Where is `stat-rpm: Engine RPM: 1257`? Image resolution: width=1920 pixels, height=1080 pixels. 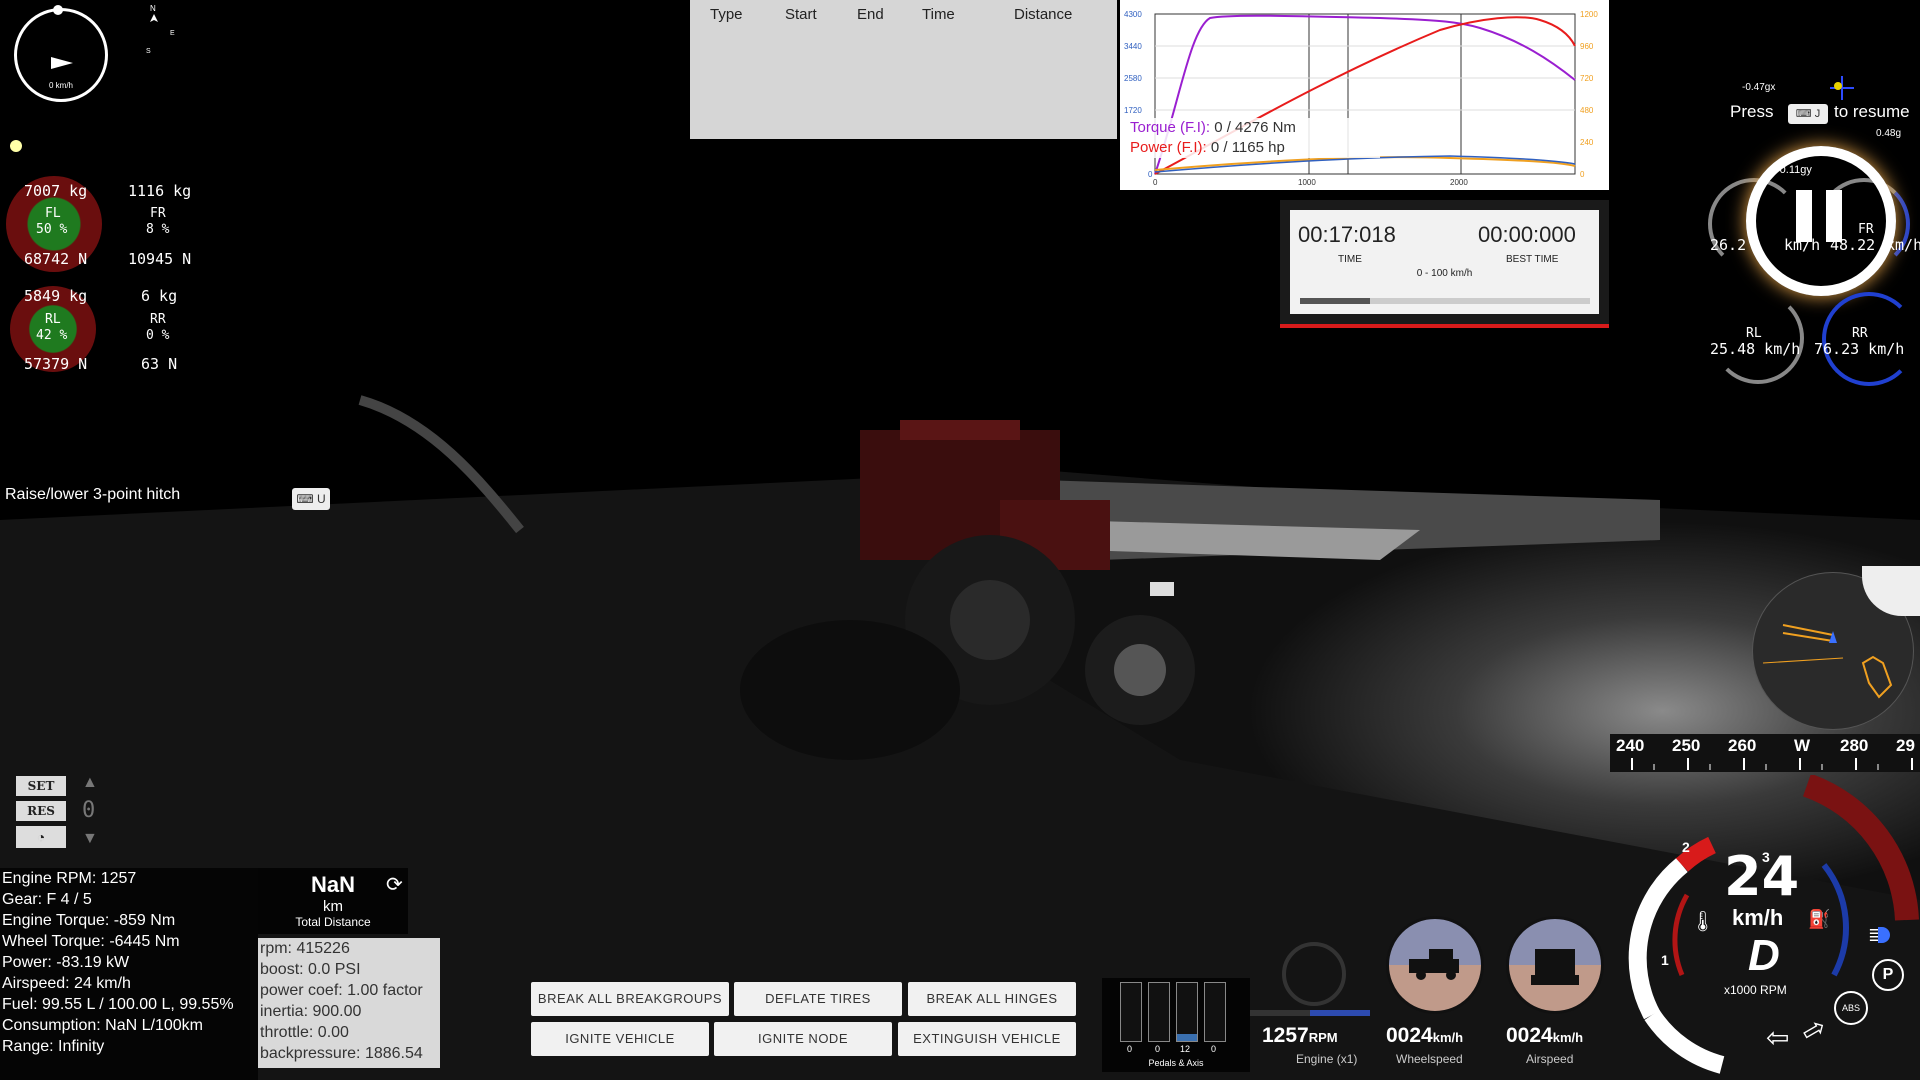 stat-rpm: Engine RPM: 1257 is located at coordinates (69, 878).